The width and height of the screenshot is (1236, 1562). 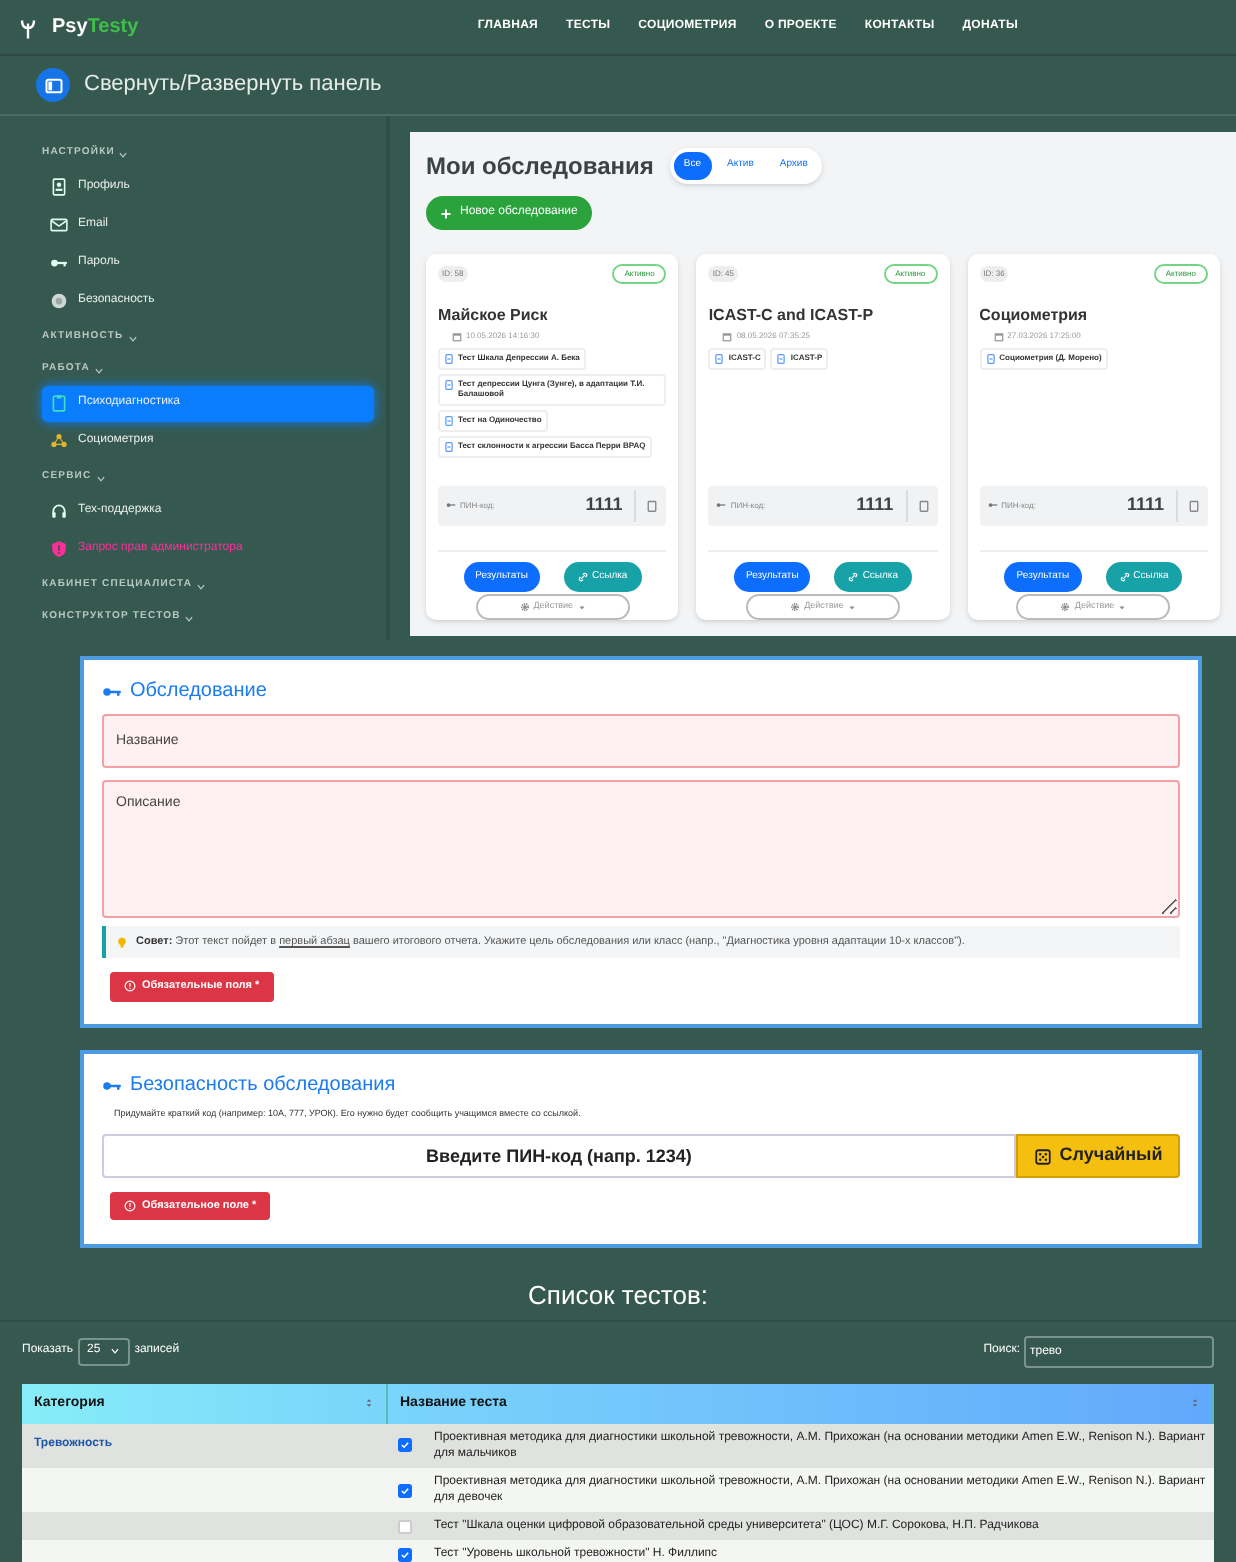 What do you see at coordinates (263, 1086) in the screenshot?
I see `section-title: Безопасность обследования` at bounding box center [263, 1086].